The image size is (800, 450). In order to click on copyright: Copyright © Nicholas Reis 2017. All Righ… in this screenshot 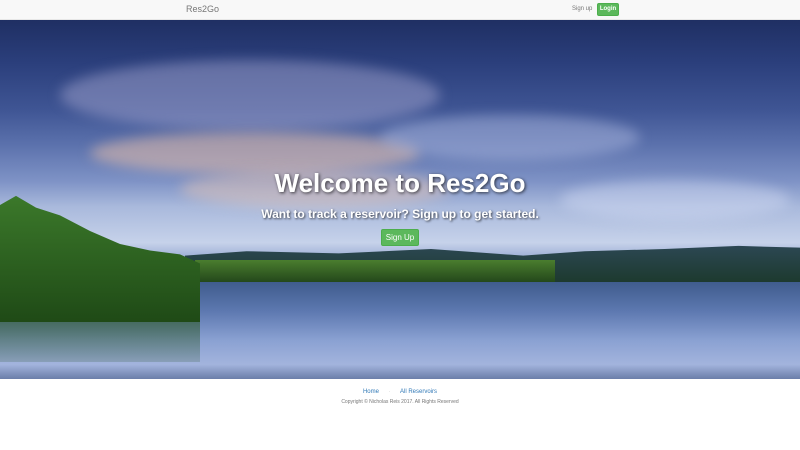, I will do `click(400, 402)`.